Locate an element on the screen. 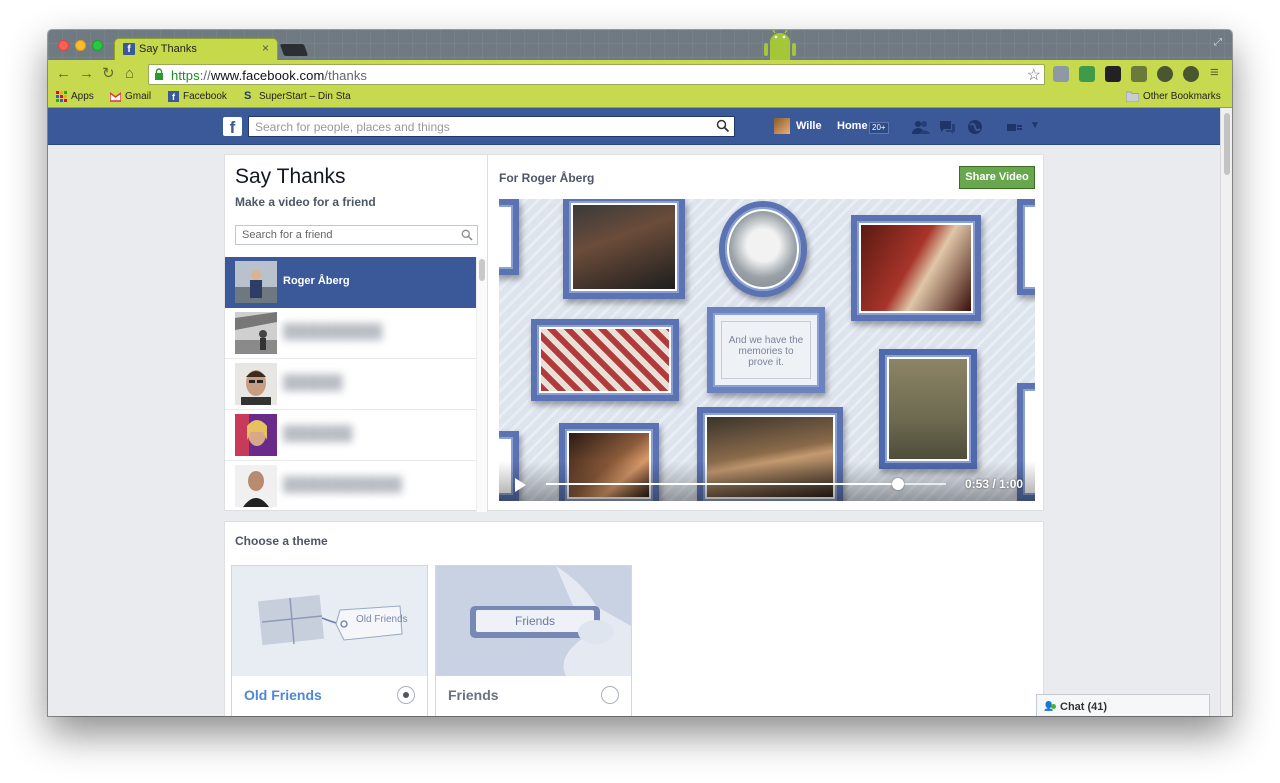 The image size is (1280, 783). bookmark-apps: Apps is located at coordinates (75, 96).